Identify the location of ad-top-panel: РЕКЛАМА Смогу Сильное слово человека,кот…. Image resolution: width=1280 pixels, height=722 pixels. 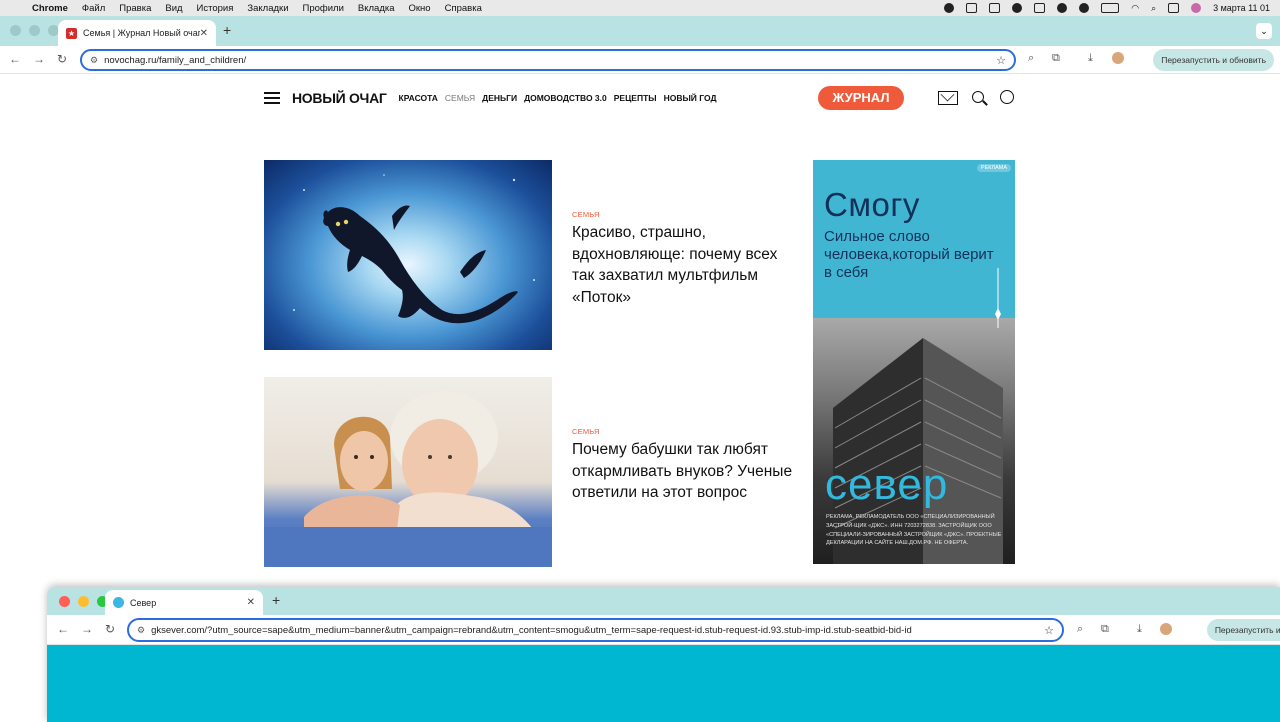
(914, 239).